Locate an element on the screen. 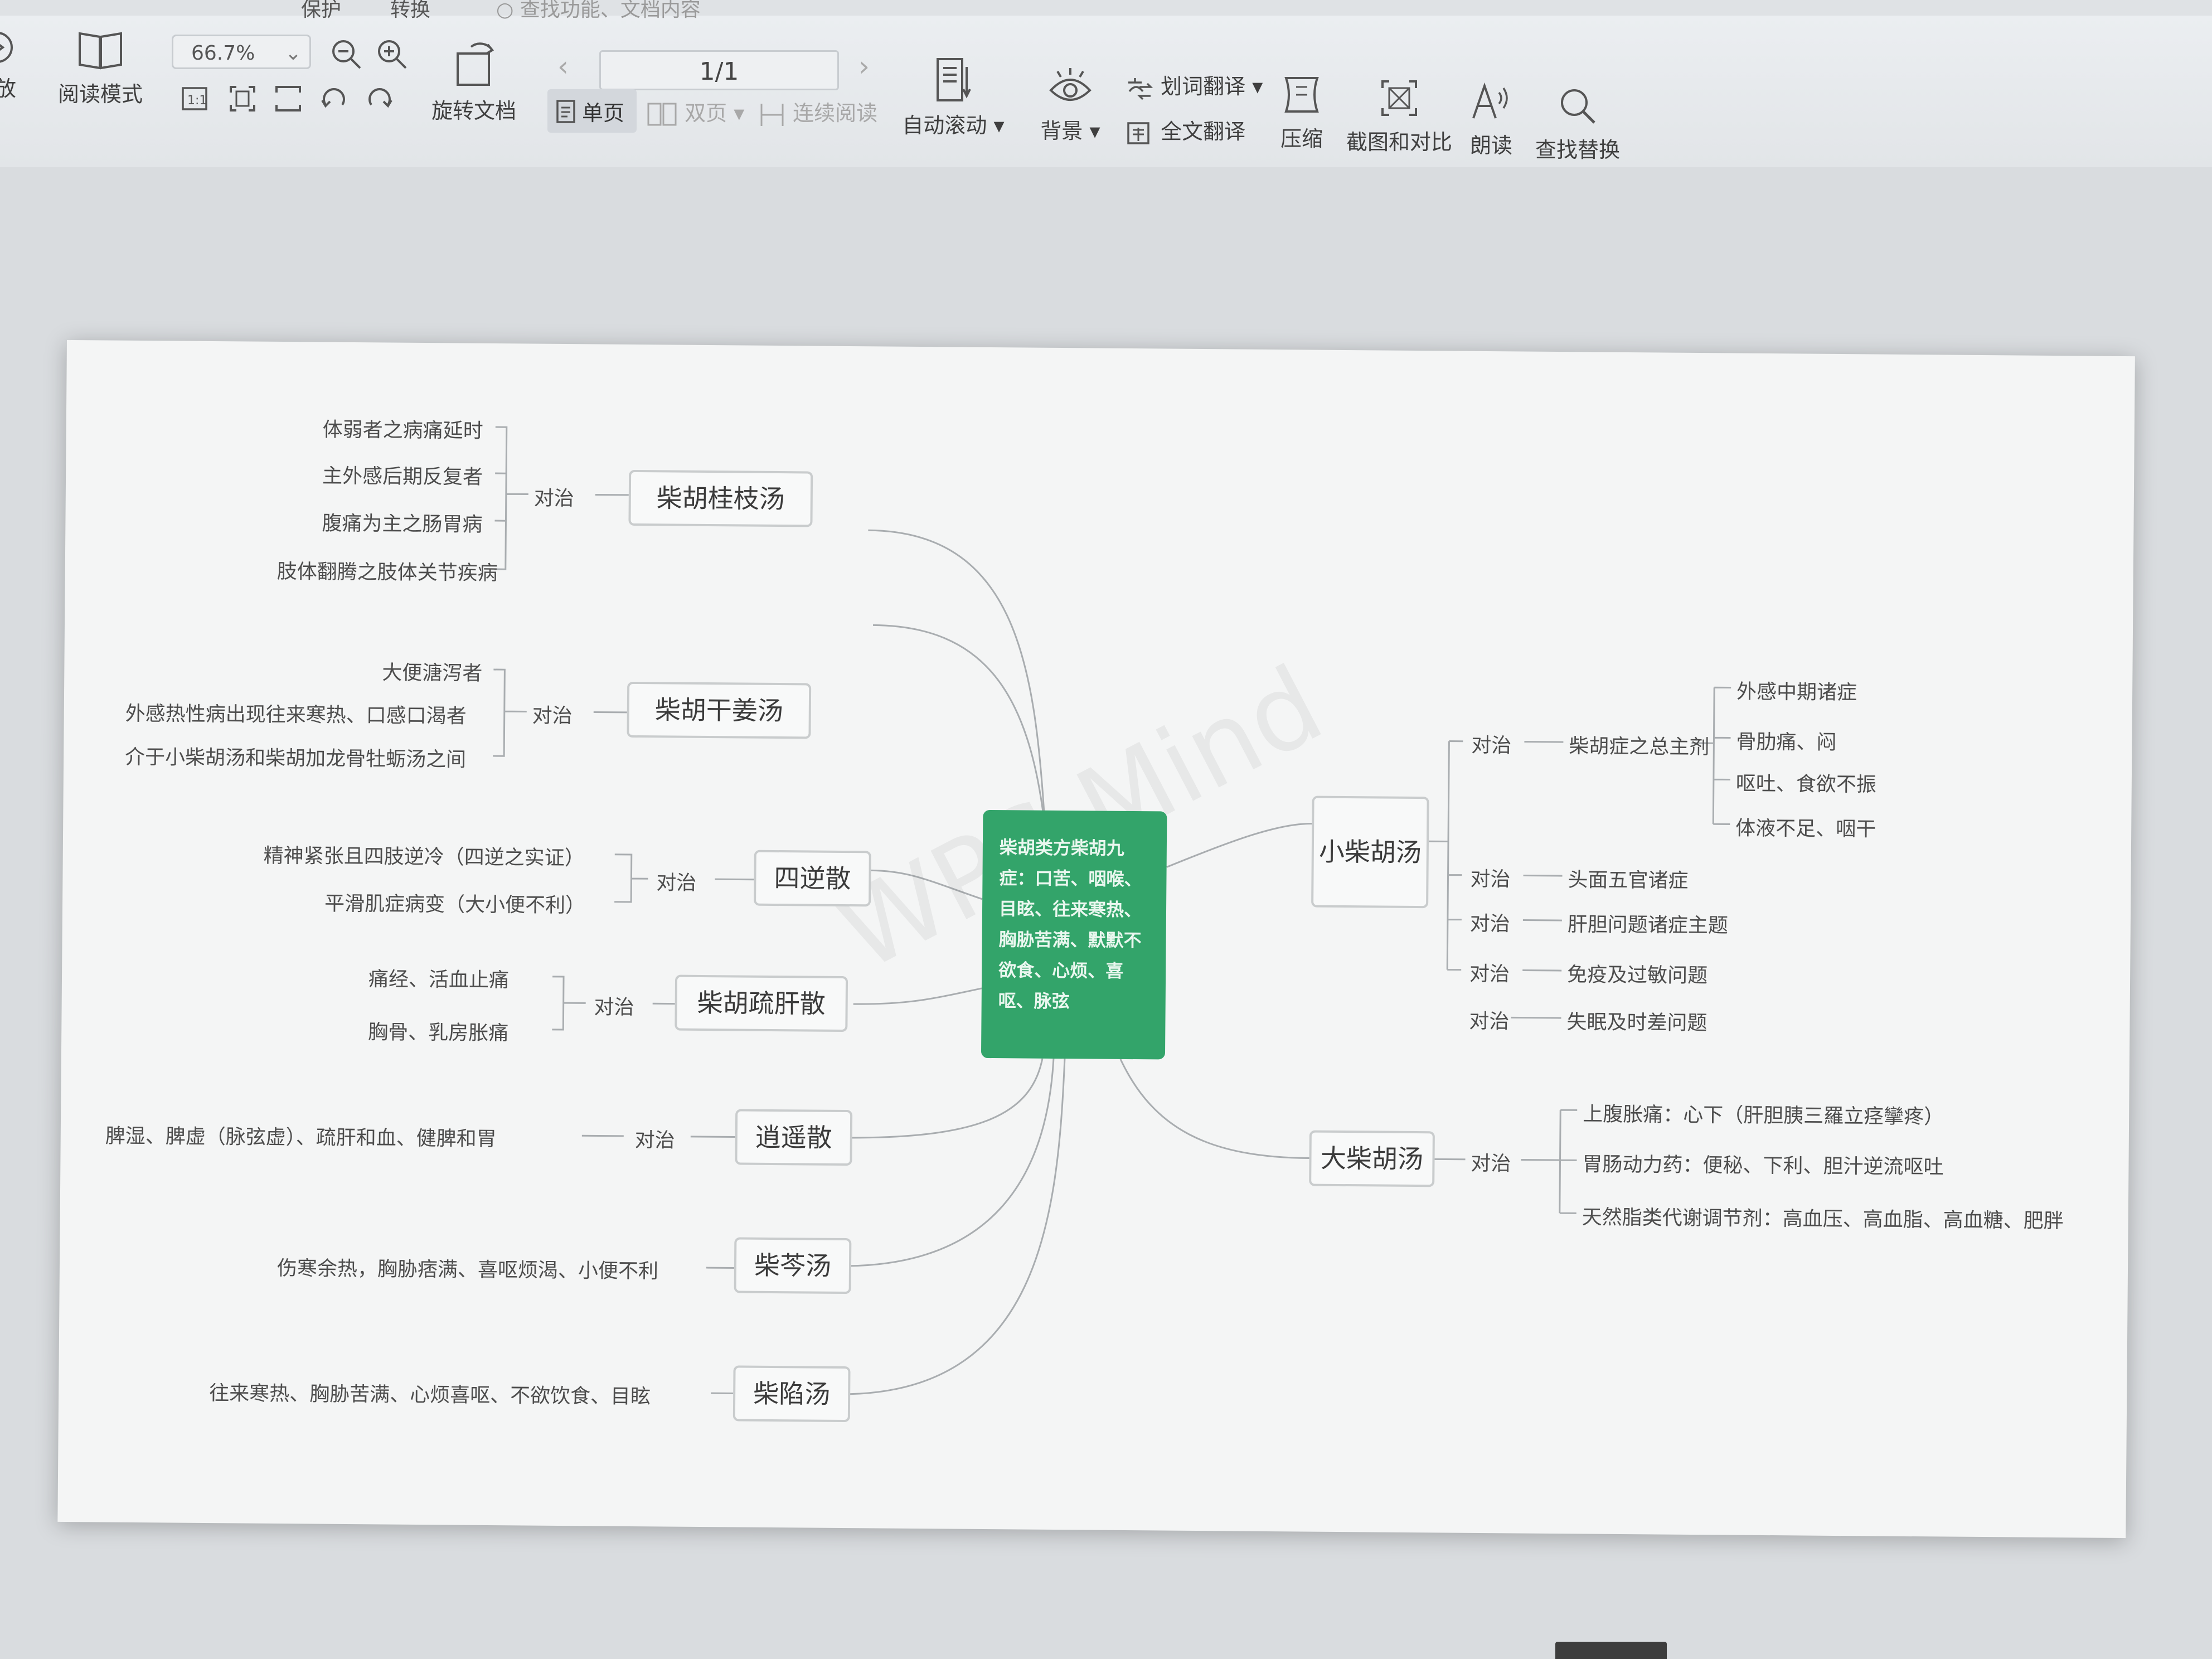  fit-width-button is located at coordinates (288, 100).